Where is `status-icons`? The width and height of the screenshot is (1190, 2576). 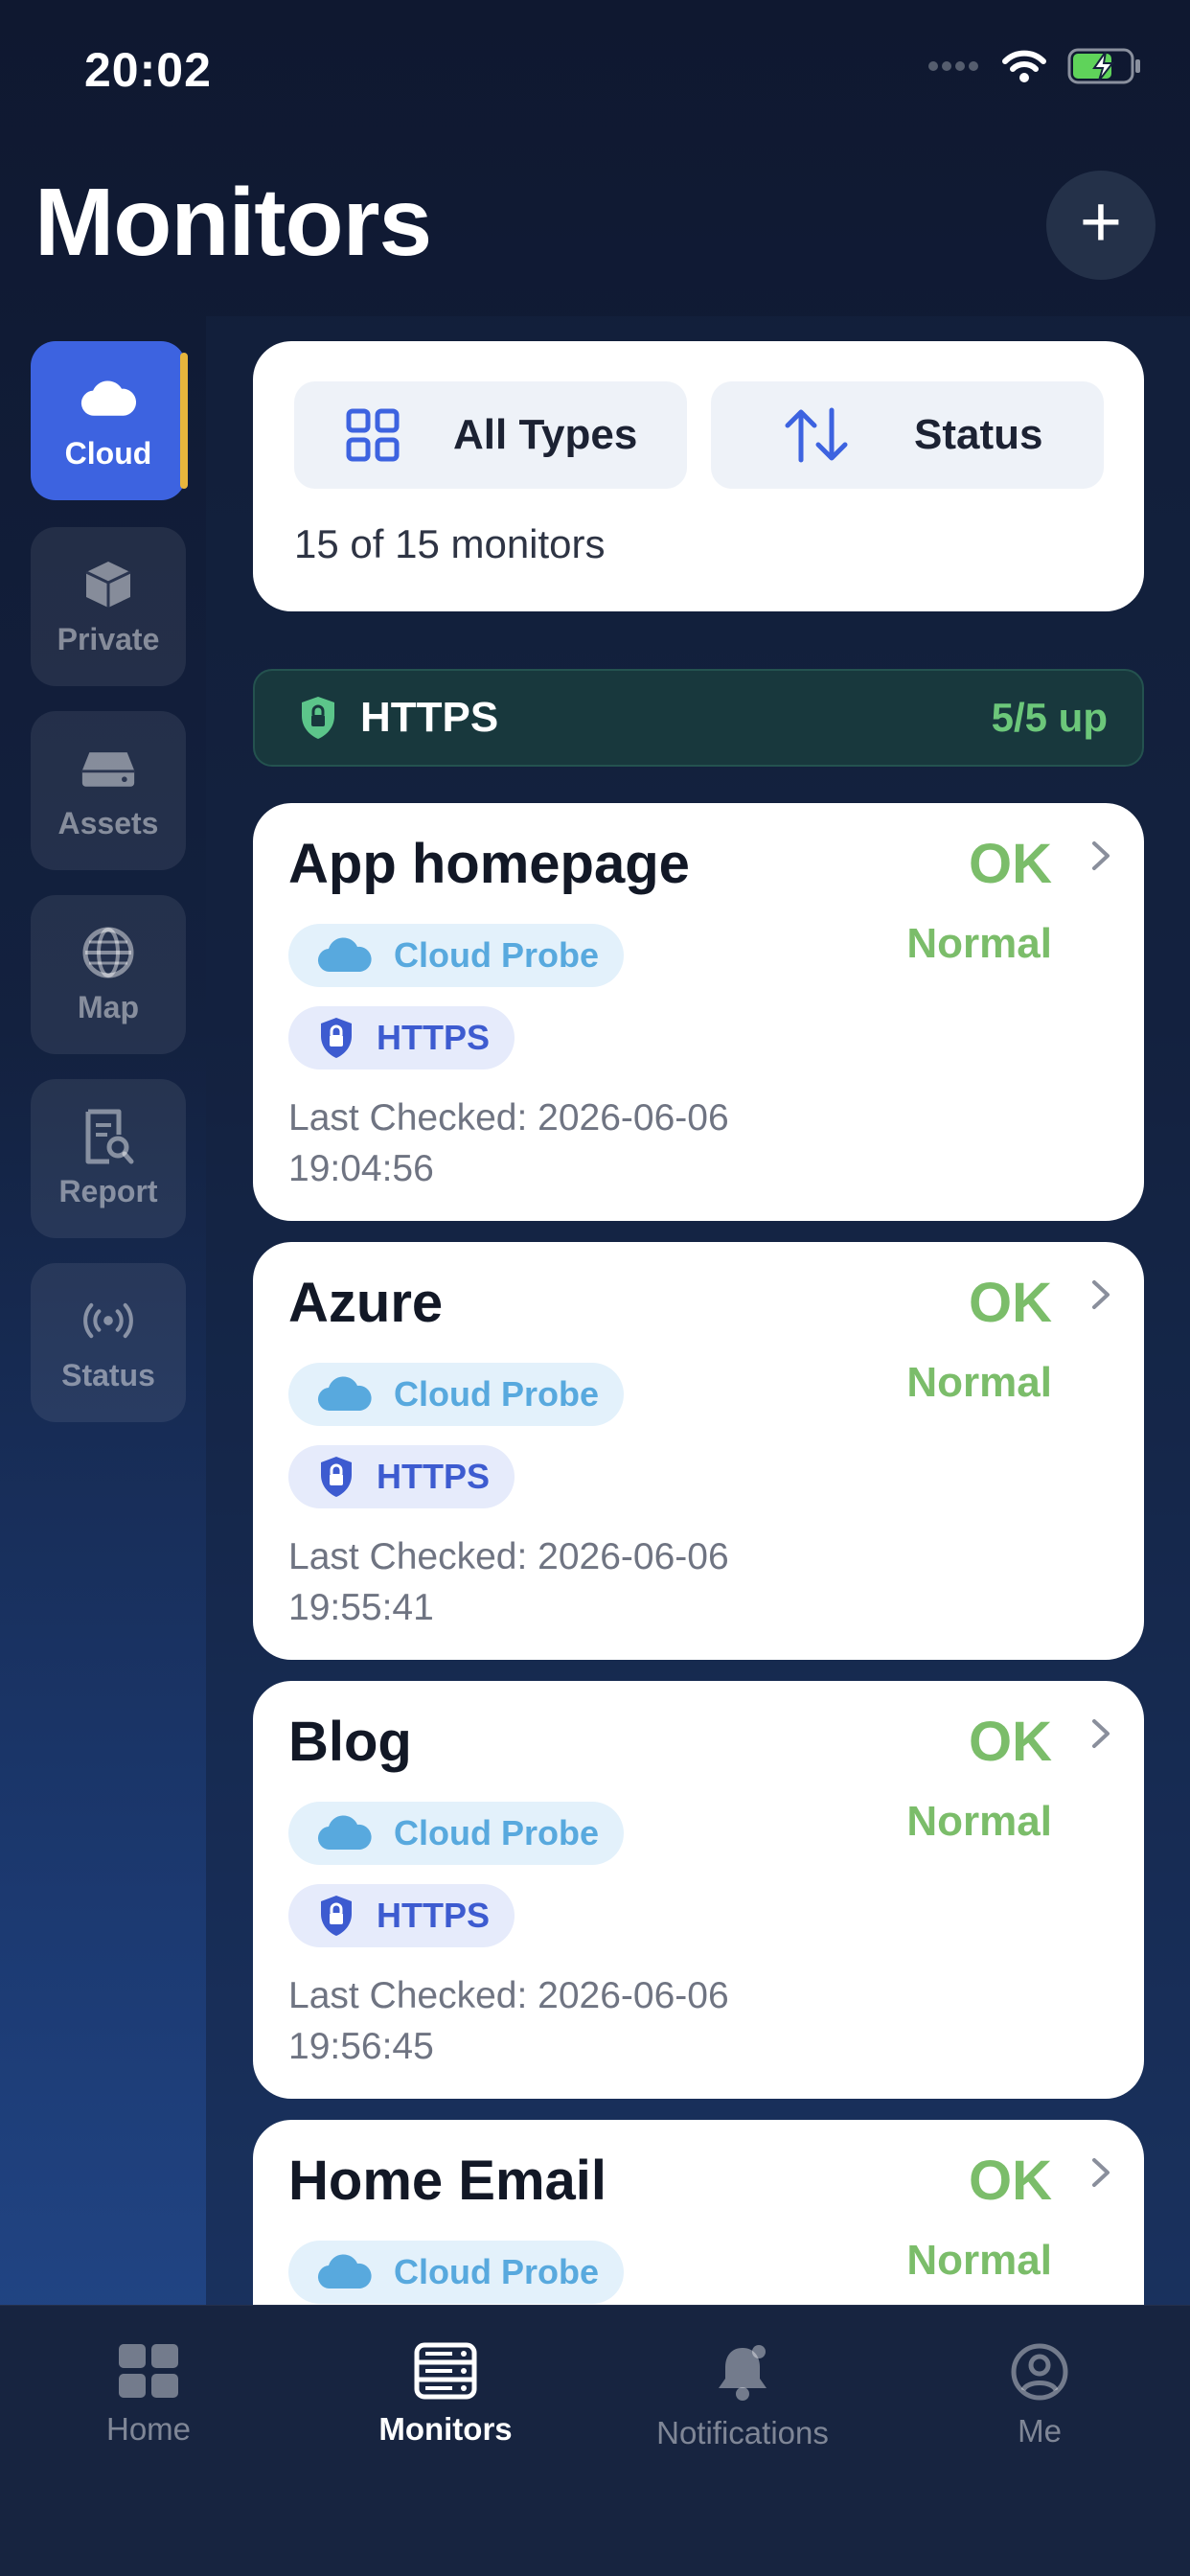
status-icons is located at coordinates (1035, 66).